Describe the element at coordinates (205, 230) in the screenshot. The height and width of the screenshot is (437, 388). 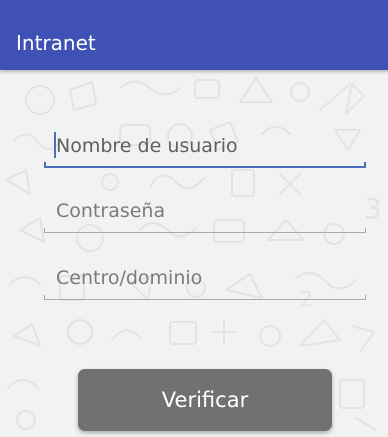
I see `password-underline` at that location.